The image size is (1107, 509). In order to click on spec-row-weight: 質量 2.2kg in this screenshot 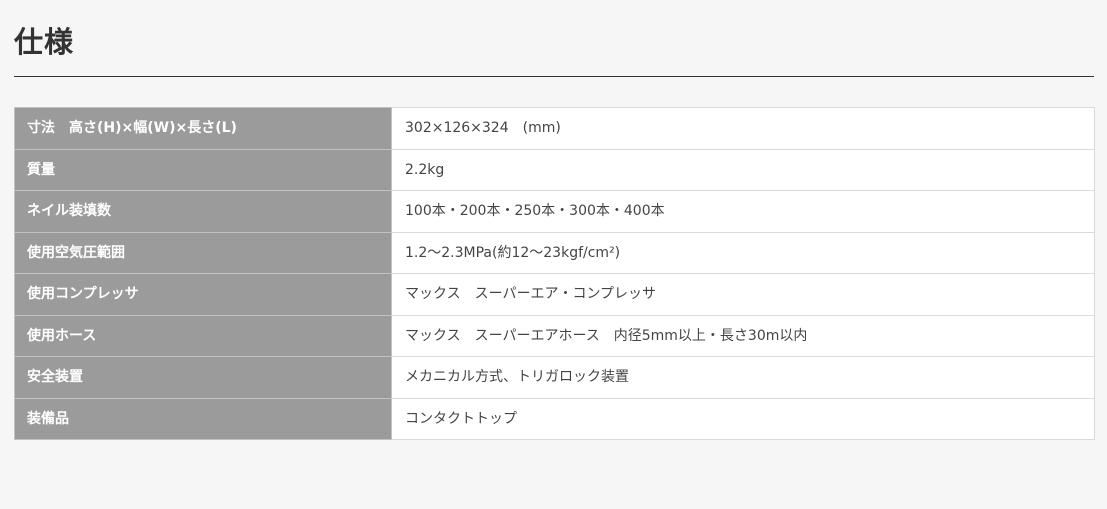, I will do `click(554, 169)`.